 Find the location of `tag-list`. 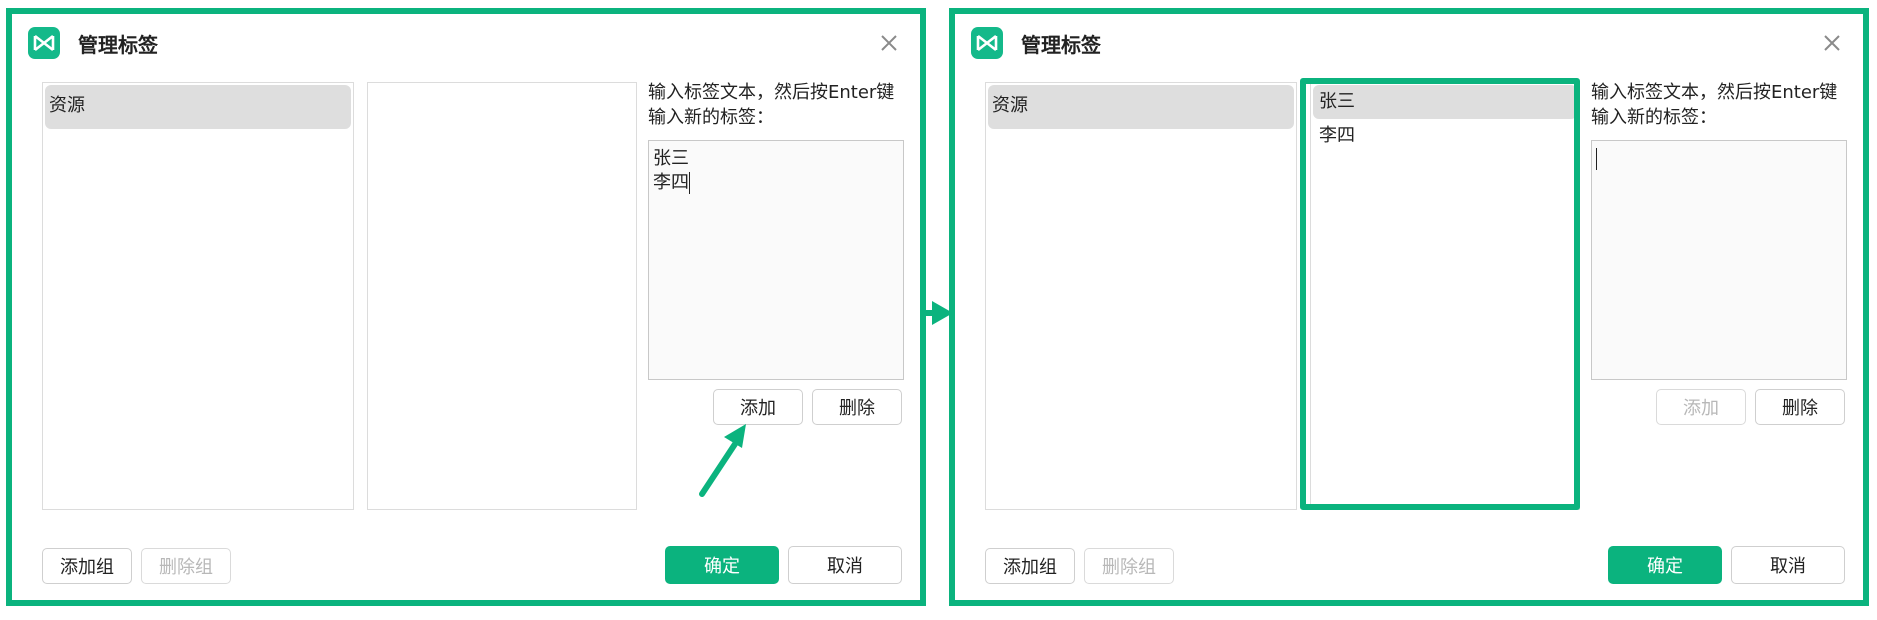

tag-list is located at coordinates (502, 296).